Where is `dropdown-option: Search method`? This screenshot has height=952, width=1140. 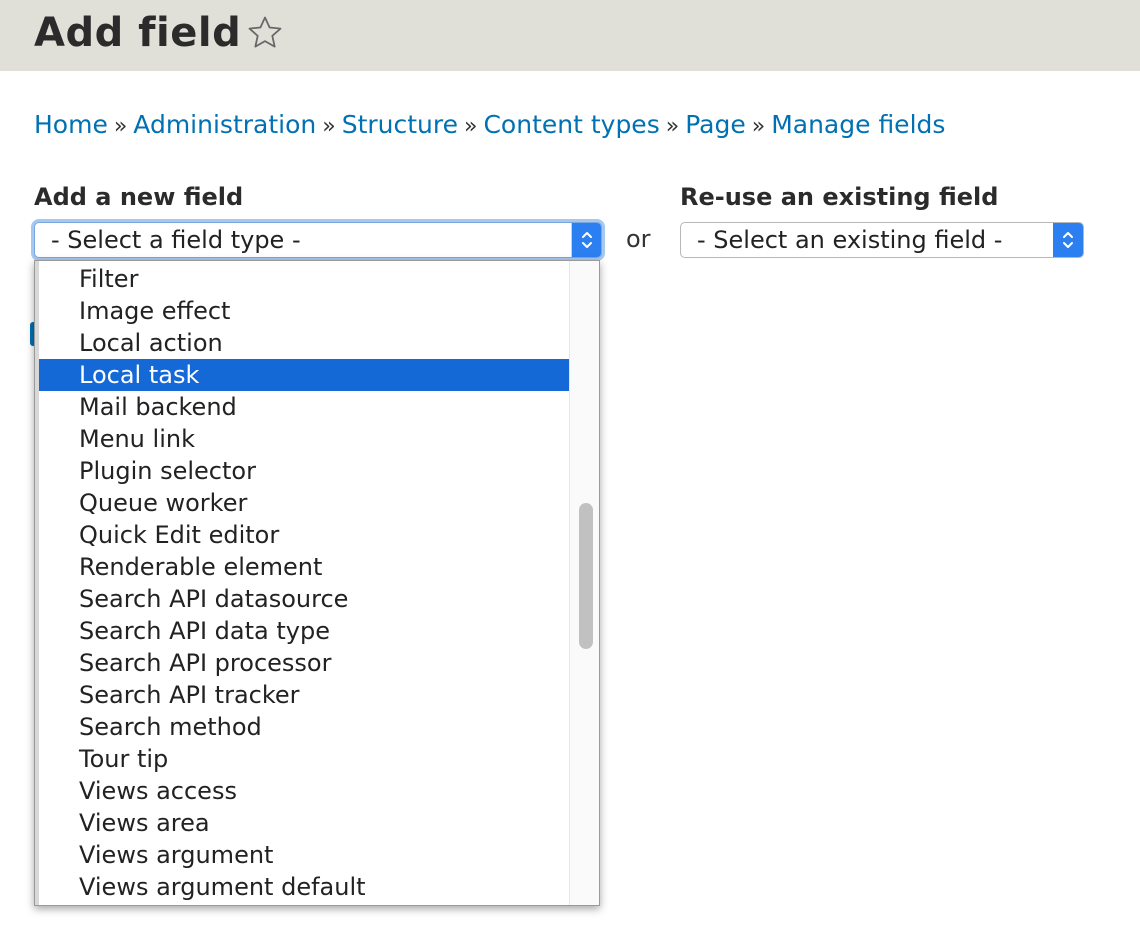 dropdown-option: Search method is located at coordinates (304, 727).